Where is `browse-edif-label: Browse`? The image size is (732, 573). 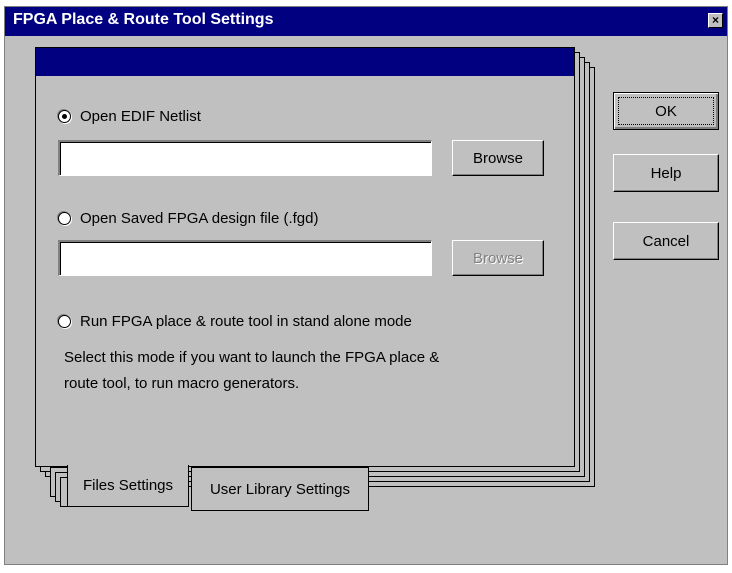
browse-edif-label: Browse is located at coordinates (498, 158).